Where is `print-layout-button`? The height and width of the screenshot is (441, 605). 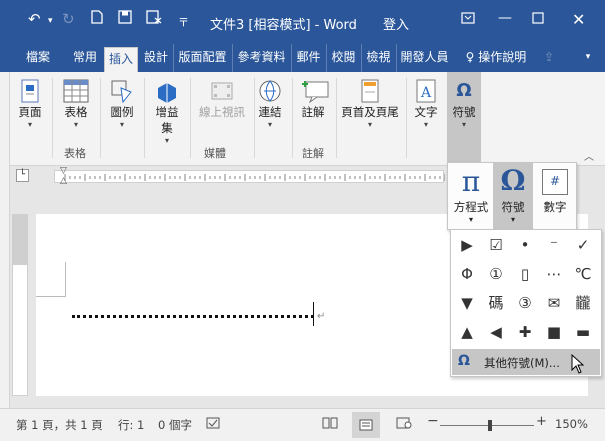
print-layout-button is located at coordinates (366, 425).